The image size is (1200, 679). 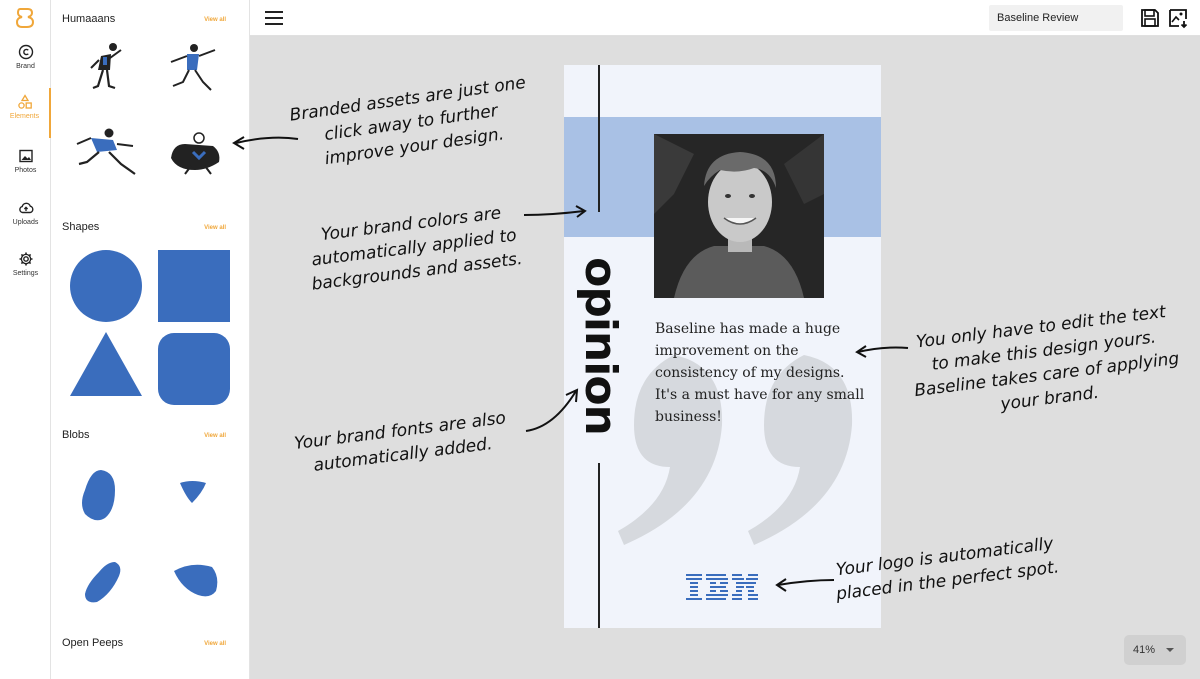 What do you see at coordinates (25, 208) in the screenshot?
I see `cloud-upload-icon` at bounding box center [25, 208].